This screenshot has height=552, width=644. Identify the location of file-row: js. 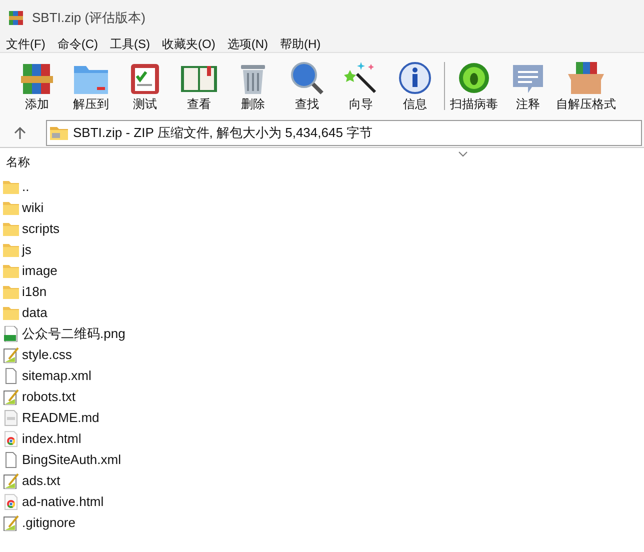
(322, 249).